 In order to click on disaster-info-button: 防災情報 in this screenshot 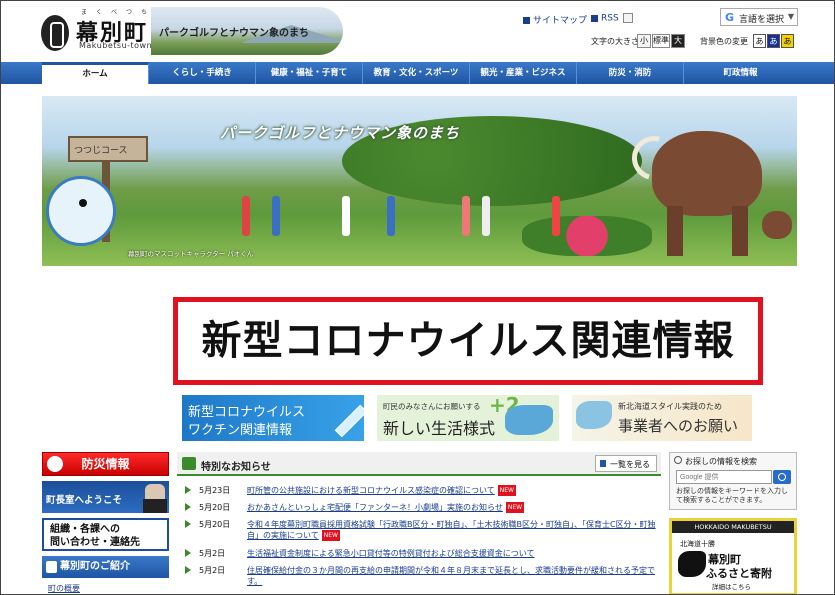, I will do `click(105, 464)`.